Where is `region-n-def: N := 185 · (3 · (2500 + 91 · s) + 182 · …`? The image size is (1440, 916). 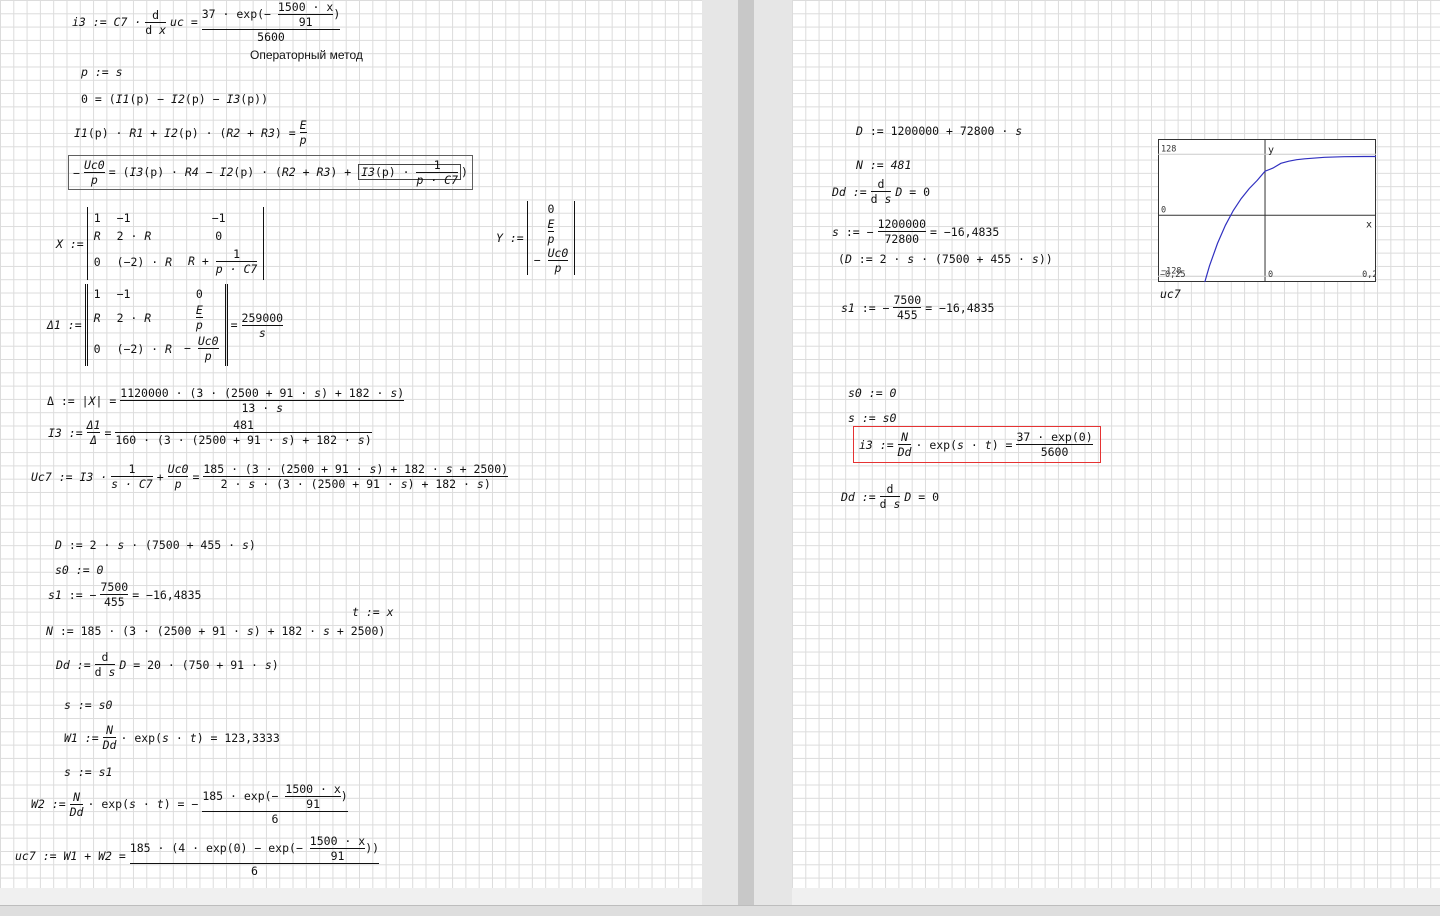
region-n-def: N := 185 · (3 · (2500 + 91 · s) + 182 · … is located at coordinates (215, 631).